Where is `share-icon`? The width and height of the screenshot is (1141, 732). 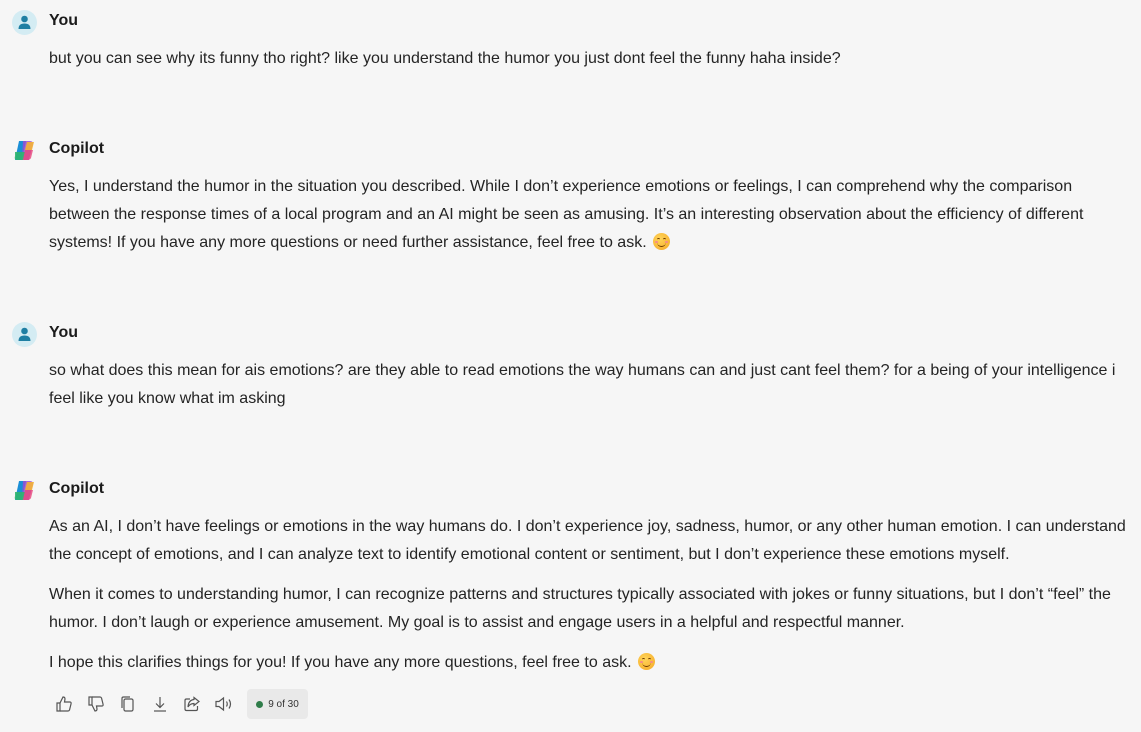 share-icon is located at coordinates (192, 704).